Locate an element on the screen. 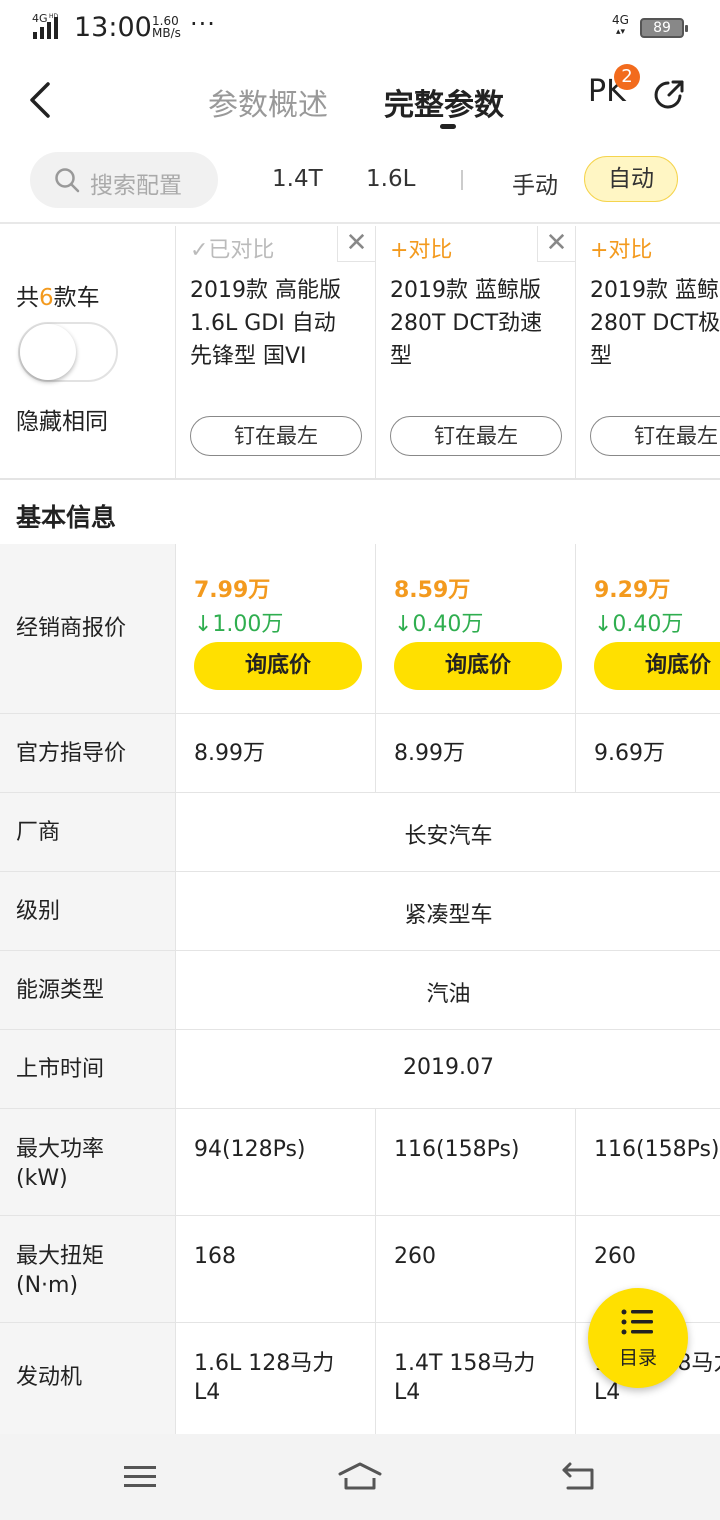 The image size is (720, 1520). row-label-cell: 最大扭矩 (N·m) is located at coordinates (88, 1269).